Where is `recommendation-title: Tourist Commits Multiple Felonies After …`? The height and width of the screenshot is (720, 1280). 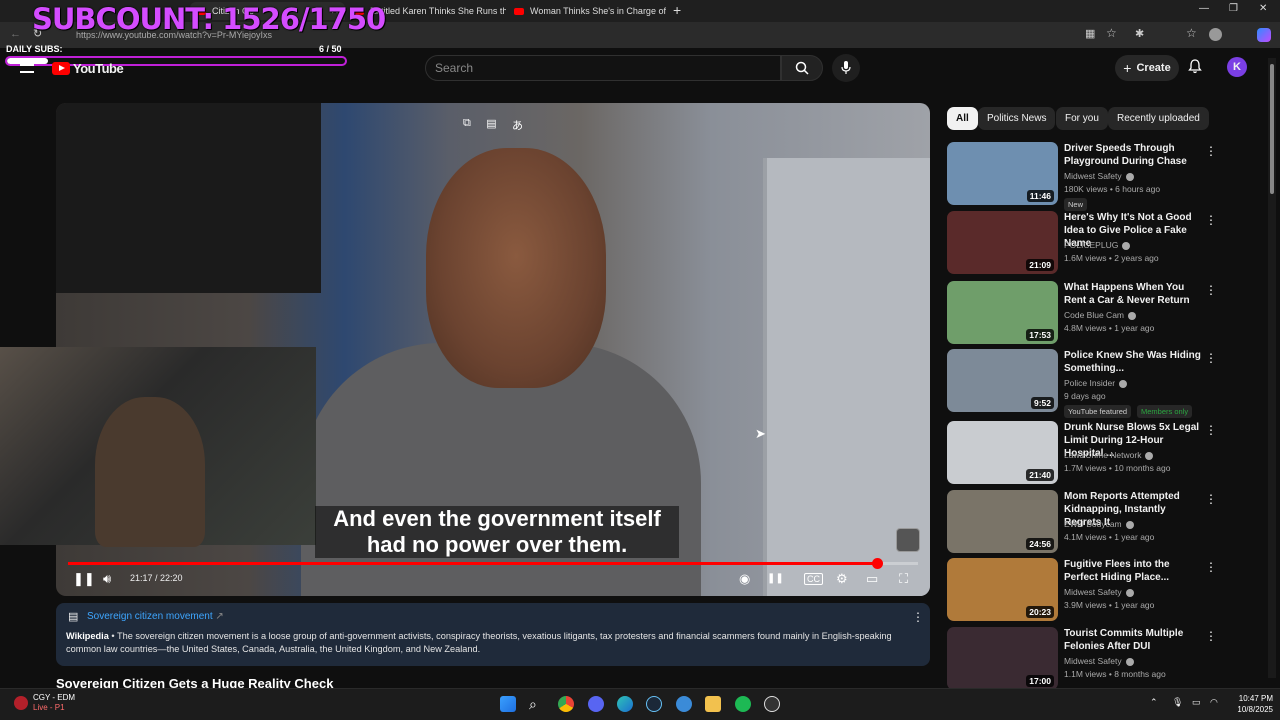
recommendation-title: Tourist Commits Multiple Felonies After … is located at coordinates (1134, 640).